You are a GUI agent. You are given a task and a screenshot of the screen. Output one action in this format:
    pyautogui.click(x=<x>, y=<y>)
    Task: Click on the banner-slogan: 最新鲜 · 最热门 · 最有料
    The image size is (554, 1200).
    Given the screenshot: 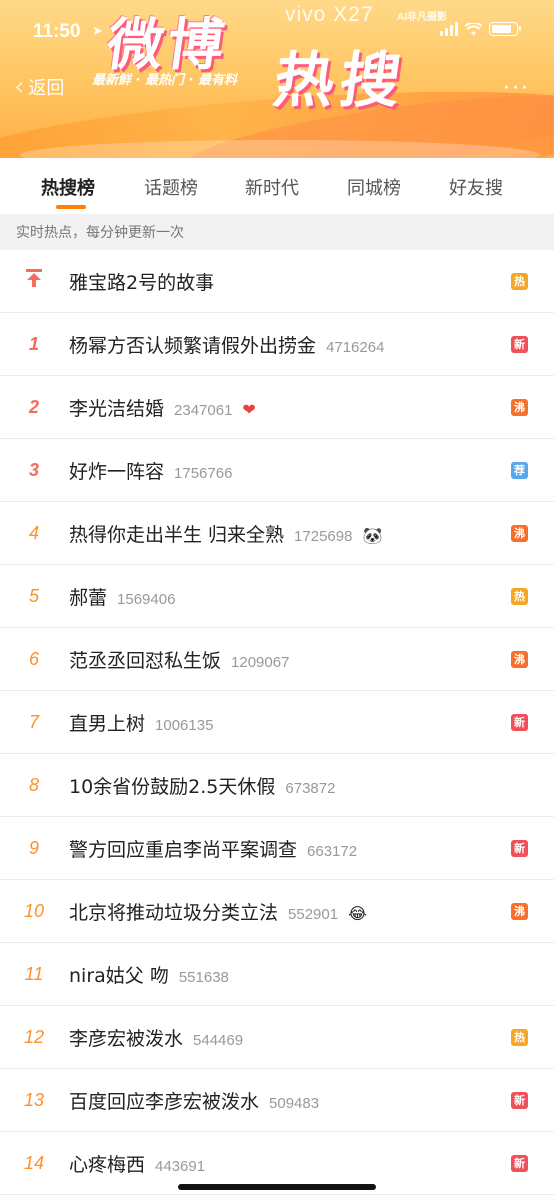 What is the action you would take?
    pyautogui.click(x=164, y=80)
    